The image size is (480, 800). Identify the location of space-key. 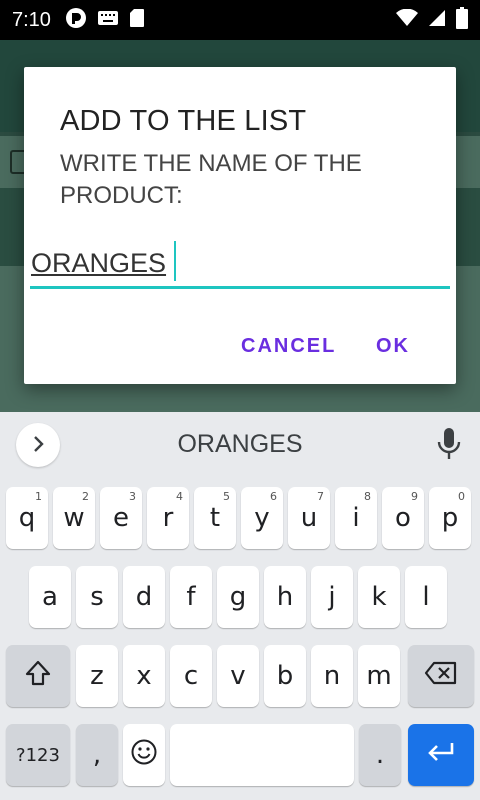
(262, 755).